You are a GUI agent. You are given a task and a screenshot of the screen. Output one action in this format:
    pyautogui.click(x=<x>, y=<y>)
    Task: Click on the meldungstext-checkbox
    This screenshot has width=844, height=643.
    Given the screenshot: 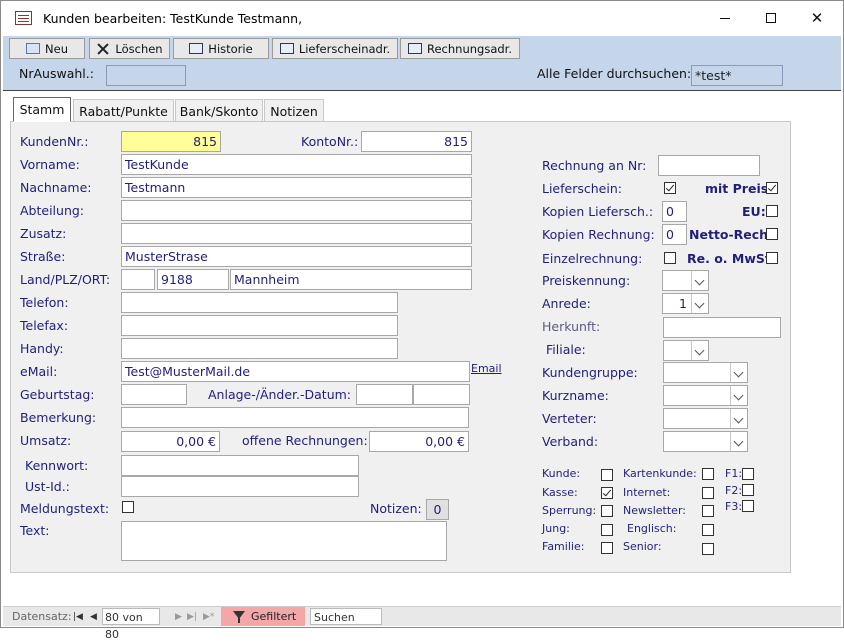 What is the action you would take?
    pyautogui.click(x=128, y=507)
    